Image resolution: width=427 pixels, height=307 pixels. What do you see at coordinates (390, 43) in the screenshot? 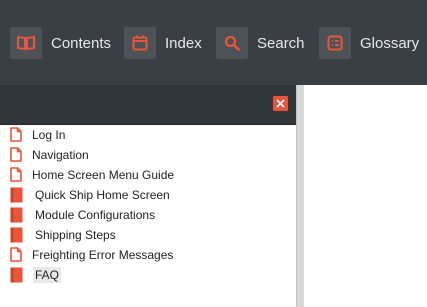
I see `glossary-label: Glossary` at bounding box center [390, 43].